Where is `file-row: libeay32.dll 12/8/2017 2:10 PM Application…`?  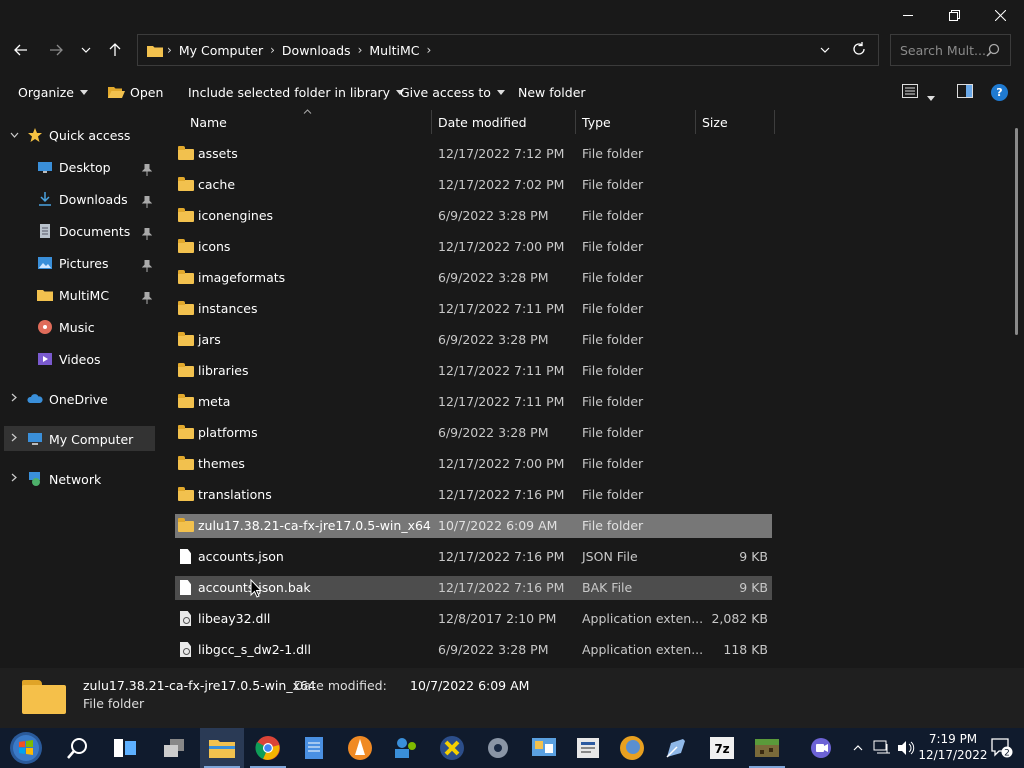 file-row: libeay32.dll 12/8/2017 2:10 PM Application… is located at coordinates (473, 619).